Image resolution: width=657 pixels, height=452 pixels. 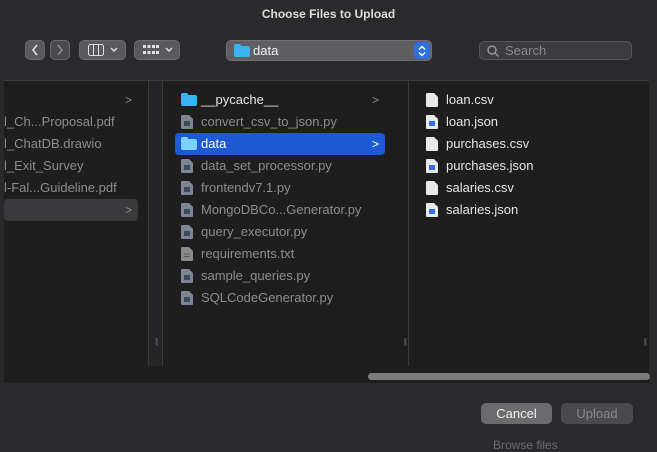 I want to click on upload-button: Upload, so click(x=597, y=413).